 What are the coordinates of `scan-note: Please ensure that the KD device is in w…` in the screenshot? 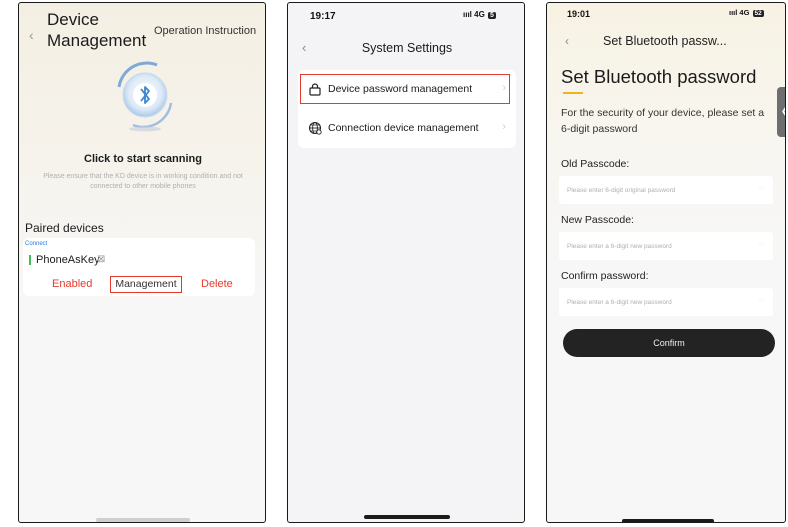 It's located at (143, 181).